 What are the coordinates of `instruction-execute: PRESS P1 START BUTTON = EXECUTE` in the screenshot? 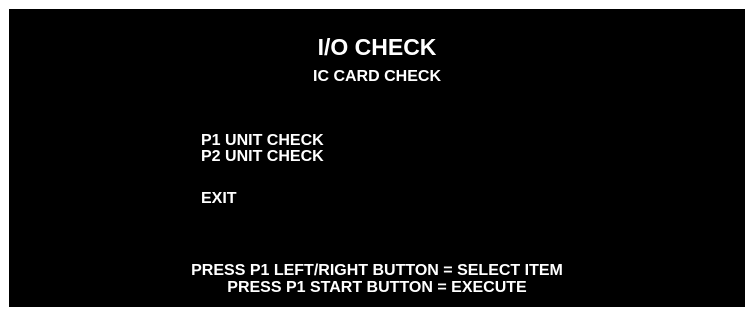 It's located at (377, 287).